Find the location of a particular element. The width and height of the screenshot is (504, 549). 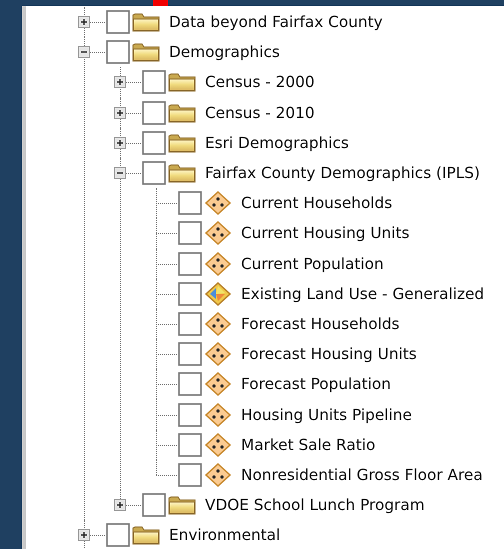

layer-label: Housing Units Pipeline is located at coordinates (326, 414).